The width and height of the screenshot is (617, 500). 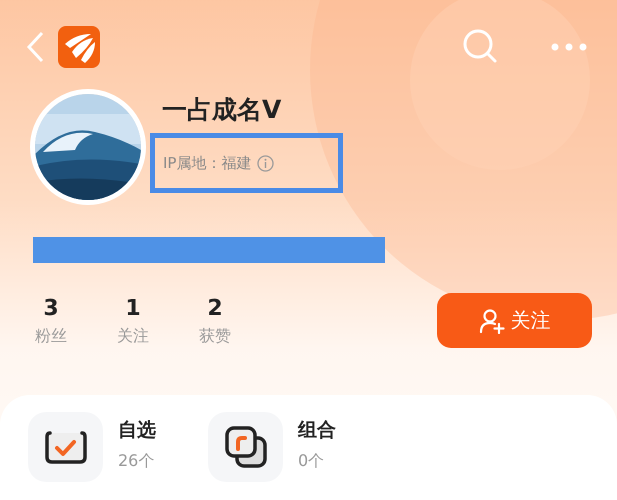 What do you see at coordinates (137, 430) in the screenshot?
I see `collection-title: 自选` at bounding box center [137, 430].